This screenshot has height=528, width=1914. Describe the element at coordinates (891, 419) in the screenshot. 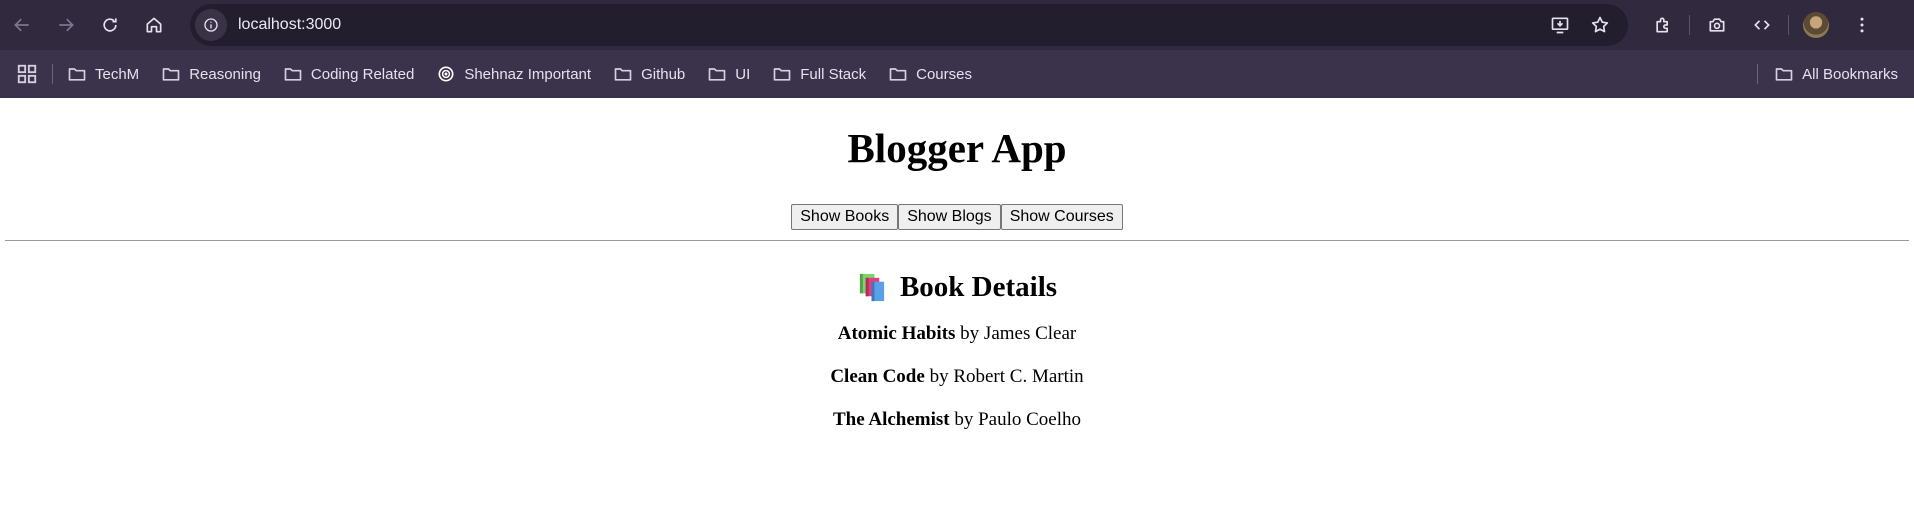

I see `book-title: The Alchemist` at that location.